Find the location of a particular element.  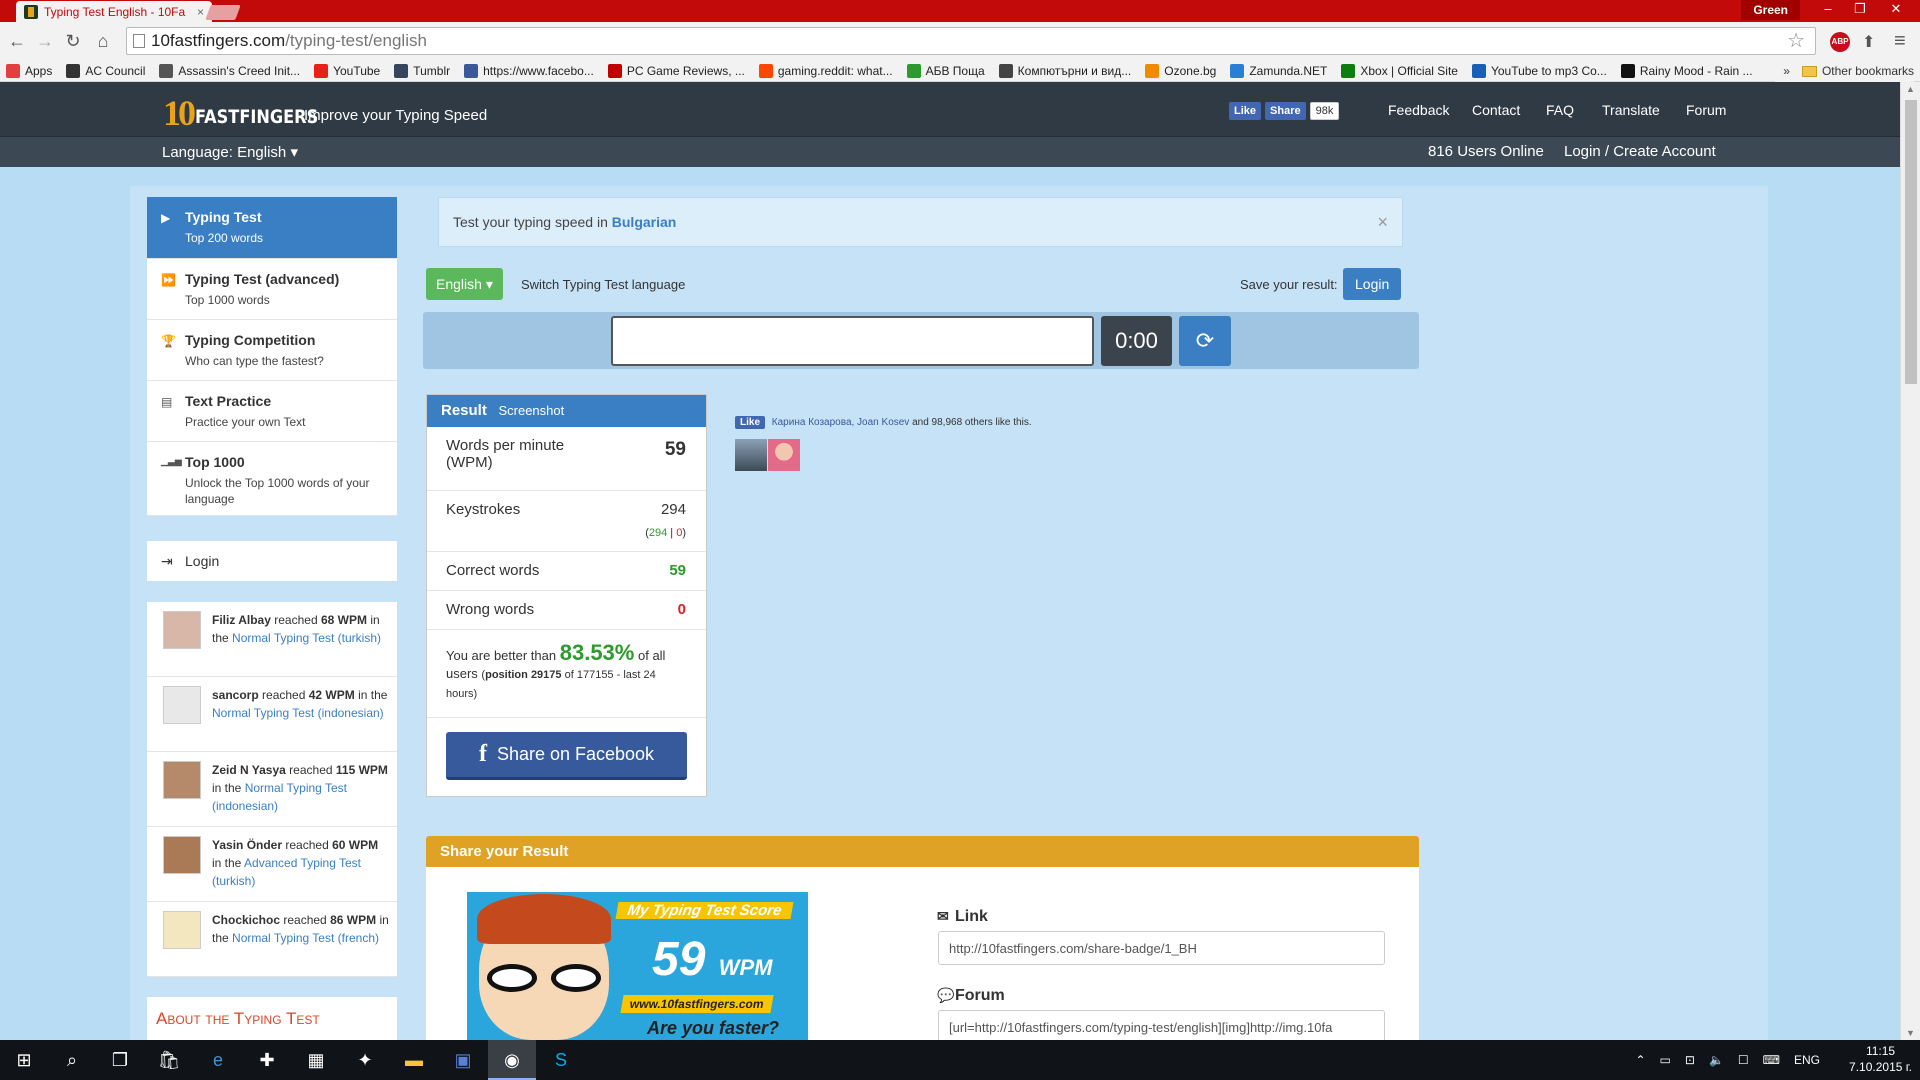

clock: 11:15 7.10.2015 г. is located at coordinates (1880, 1059).